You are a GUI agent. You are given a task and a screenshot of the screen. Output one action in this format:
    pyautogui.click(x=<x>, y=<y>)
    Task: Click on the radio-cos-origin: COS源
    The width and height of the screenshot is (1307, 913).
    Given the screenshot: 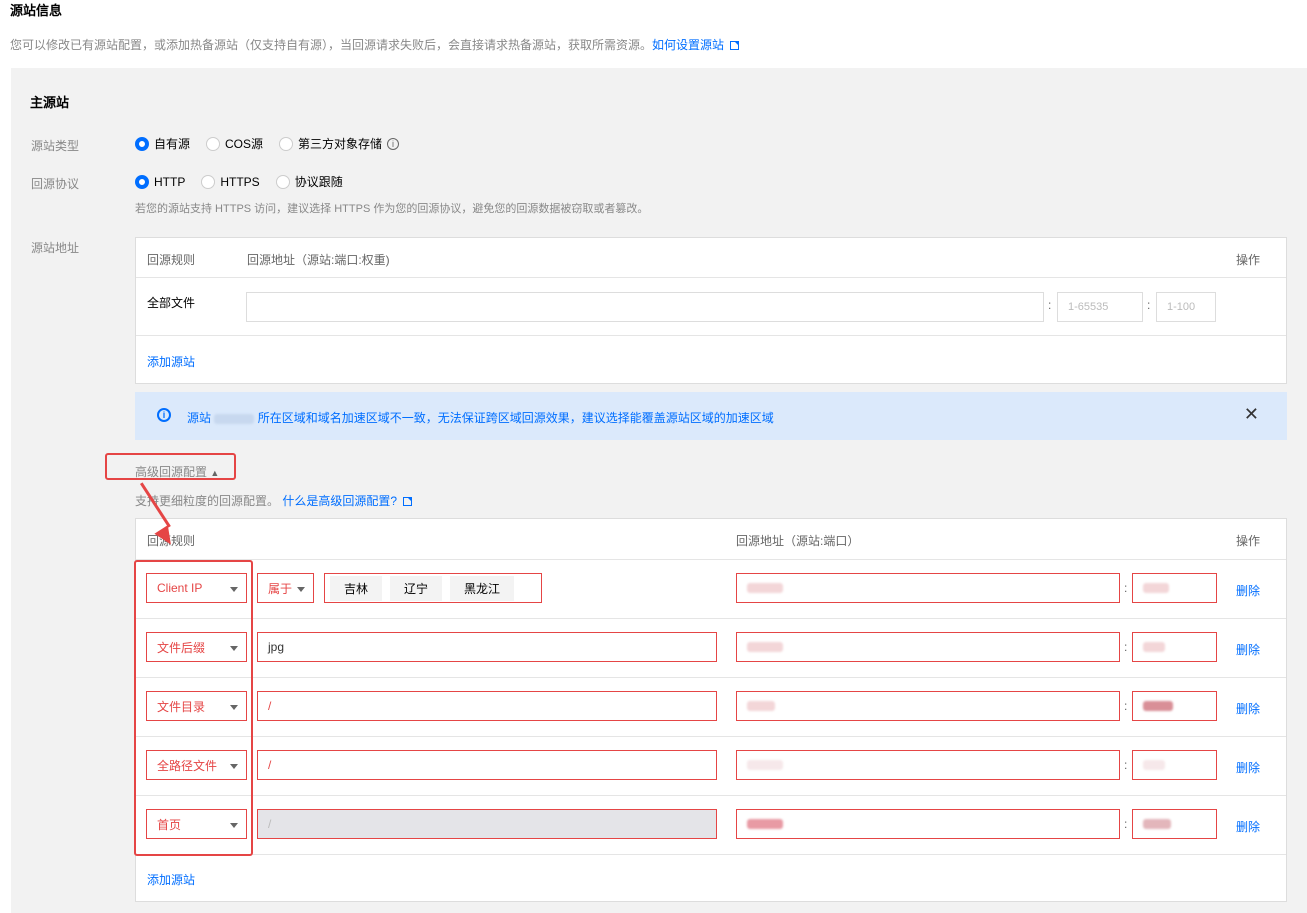 What is the action you would take?
    pyautogui.click(x=234, y=143)
    